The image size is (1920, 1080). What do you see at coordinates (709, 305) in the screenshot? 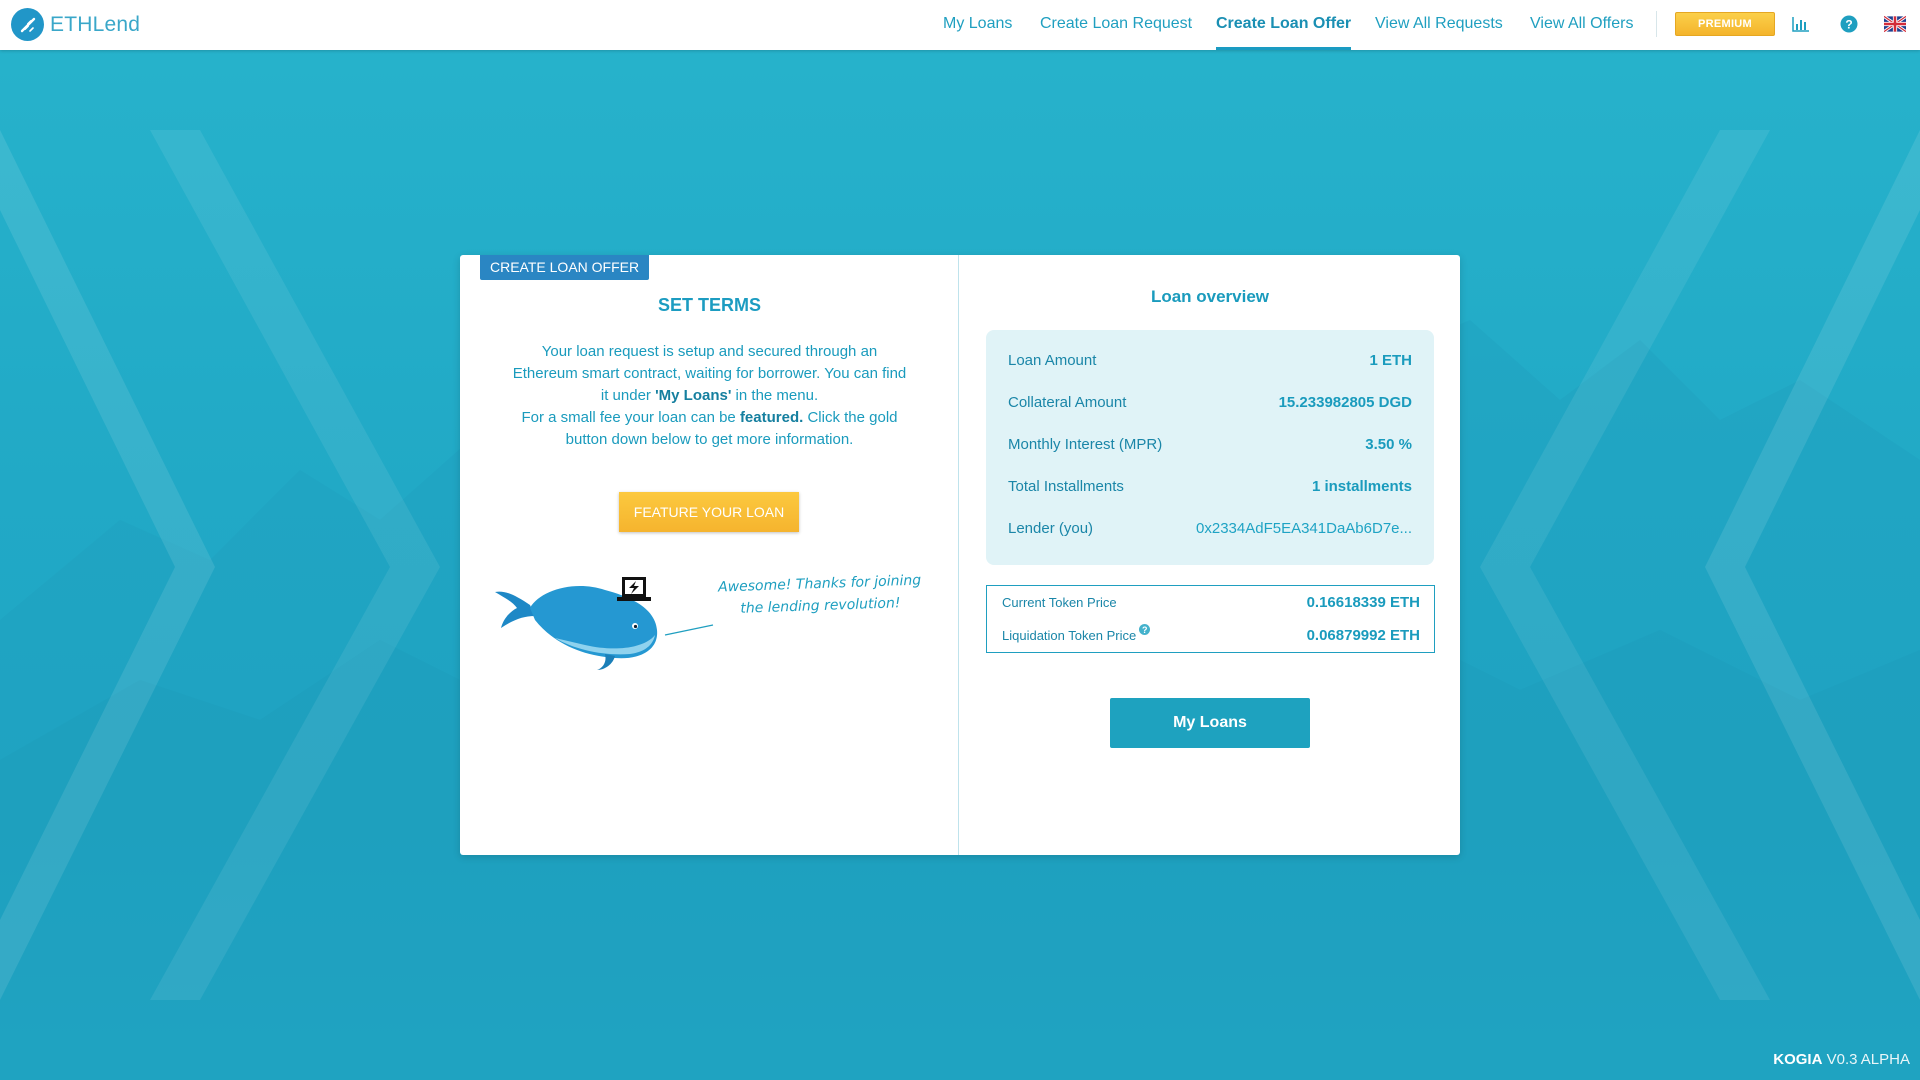
I see `set-terms-heading: SET TERMS` at bounding box center [709, 305].